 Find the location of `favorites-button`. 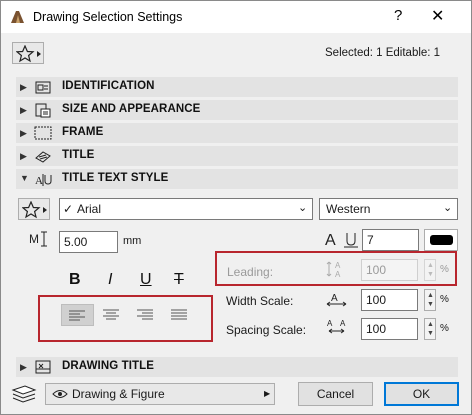

favorites-button is located at coordinates (28, 53).